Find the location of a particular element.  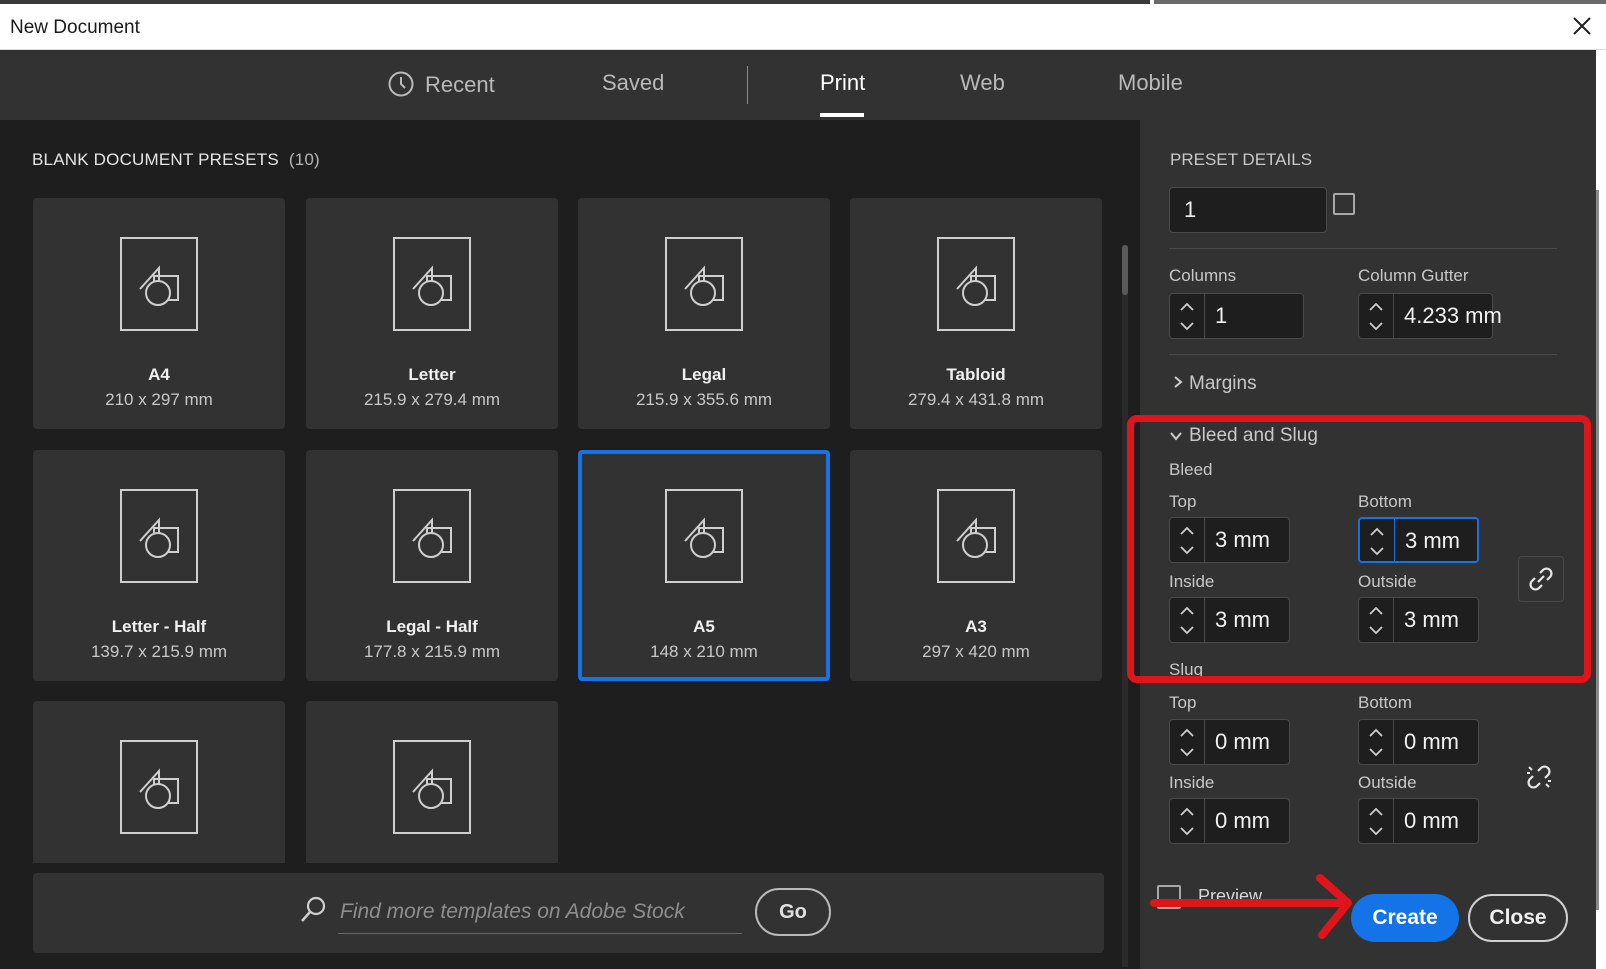

bleed-outside-value: 3 mm is located at coordinates (1431, 620).